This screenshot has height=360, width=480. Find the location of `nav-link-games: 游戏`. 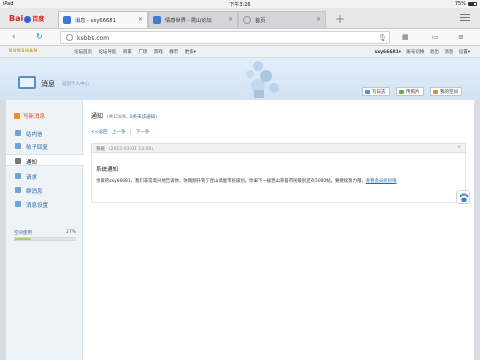

nav-link-games: 游戏 is located at coordinates (158, 52).